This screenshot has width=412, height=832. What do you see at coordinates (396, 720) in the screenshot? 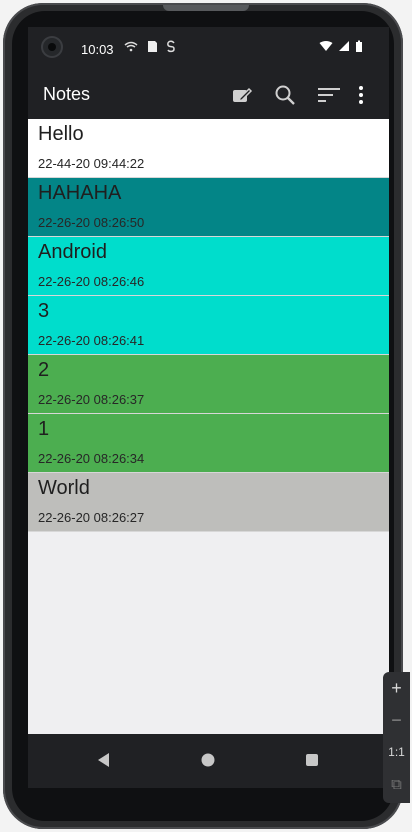
I see `zoom-out-button: −` at bounding box center [396, 720].